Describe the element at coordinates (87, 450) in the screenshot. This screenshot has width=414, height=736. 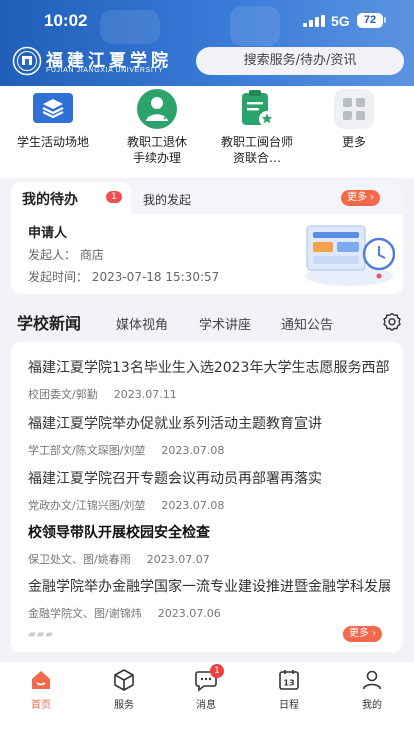
I see `news-source: 学工部文/陈文琛图/刘堃` at that location.